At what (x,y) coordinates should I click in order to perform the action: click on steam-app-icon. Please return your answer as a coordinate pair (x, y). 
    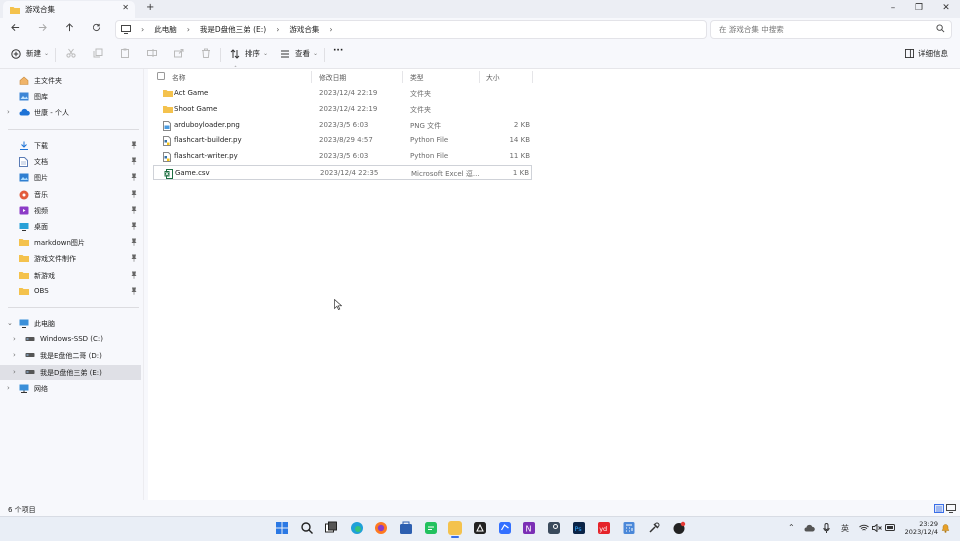
    Looking at the image, I should click on (554, 528).